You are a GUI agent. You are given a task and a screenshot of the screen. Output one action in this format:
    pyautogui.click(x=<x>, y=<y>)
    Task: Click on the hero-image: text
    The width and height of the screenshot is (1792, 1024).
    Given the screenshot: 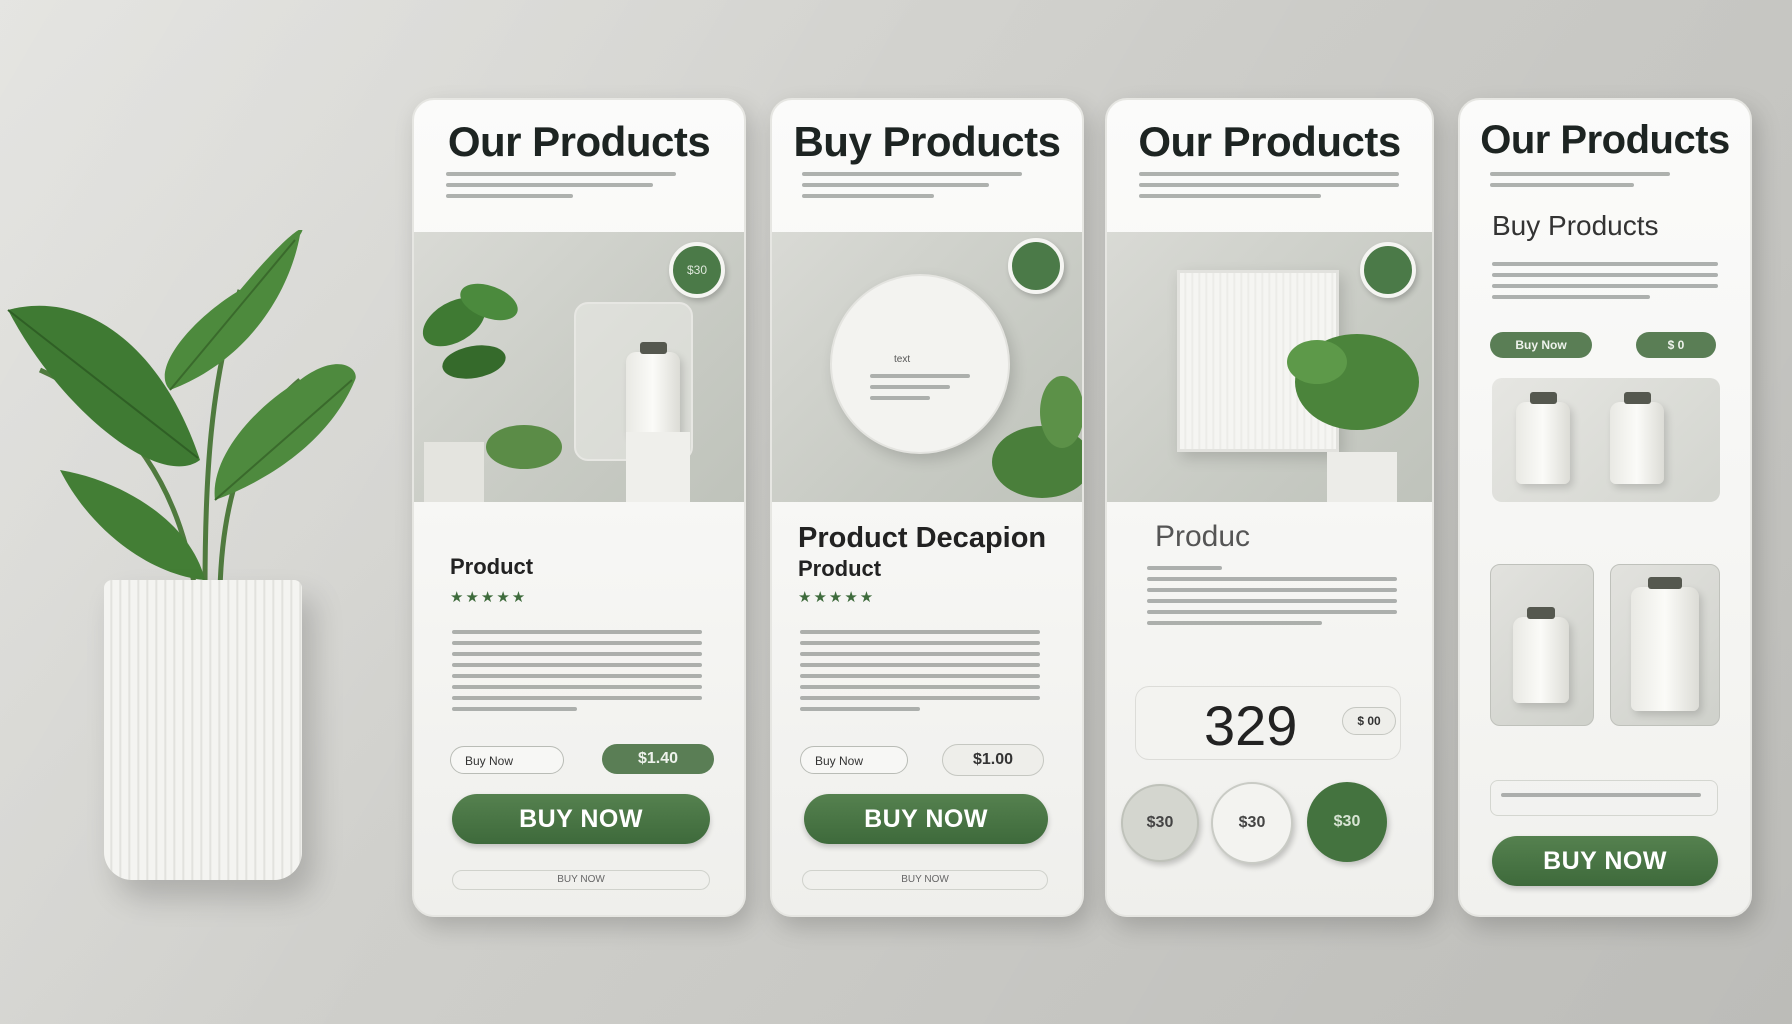 What is the action you would take?
    pyautogui.click(x=927, y=367)
    